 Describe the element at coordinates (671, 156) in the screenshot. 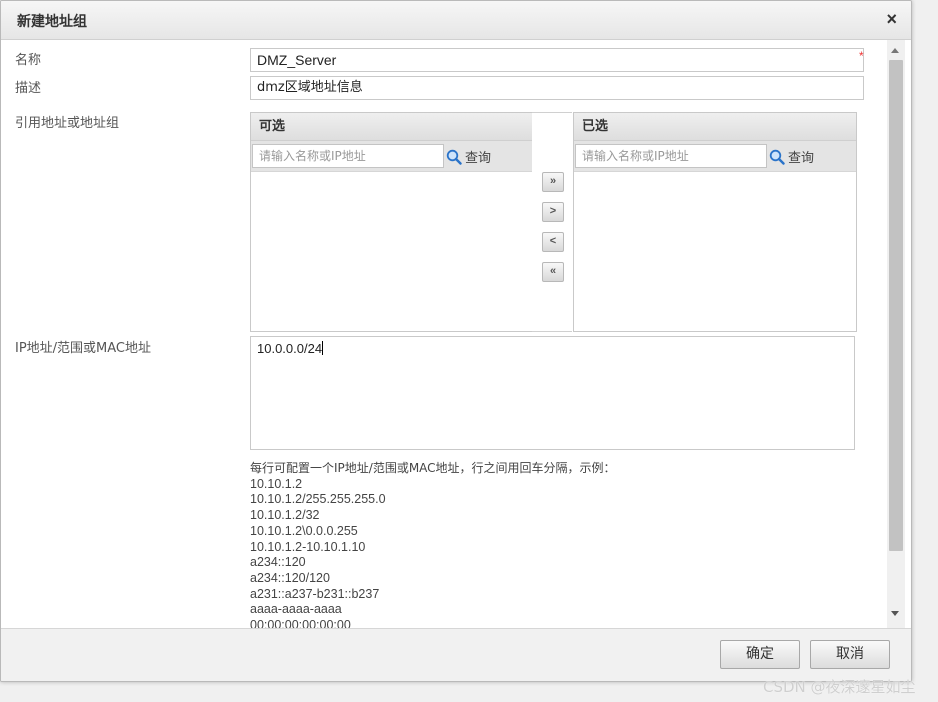

I see `selected-search-input` at that location.